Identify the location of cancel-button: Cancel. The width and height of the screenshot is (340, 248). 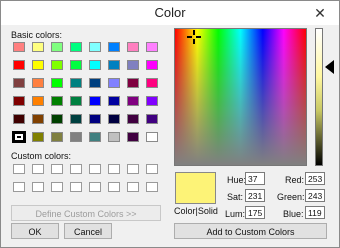
(88, 231).